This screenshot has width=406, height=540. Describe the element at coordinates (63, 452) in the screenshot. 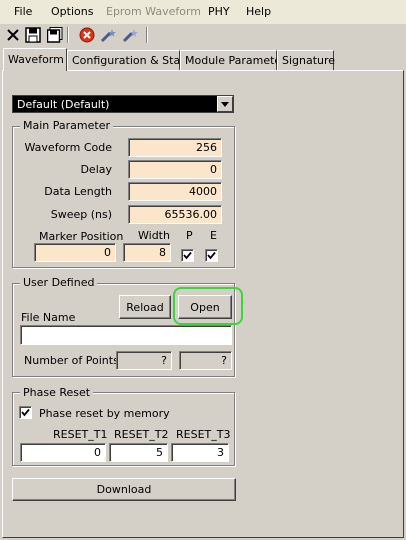

I see `reset-t1-field: 0` at that location.